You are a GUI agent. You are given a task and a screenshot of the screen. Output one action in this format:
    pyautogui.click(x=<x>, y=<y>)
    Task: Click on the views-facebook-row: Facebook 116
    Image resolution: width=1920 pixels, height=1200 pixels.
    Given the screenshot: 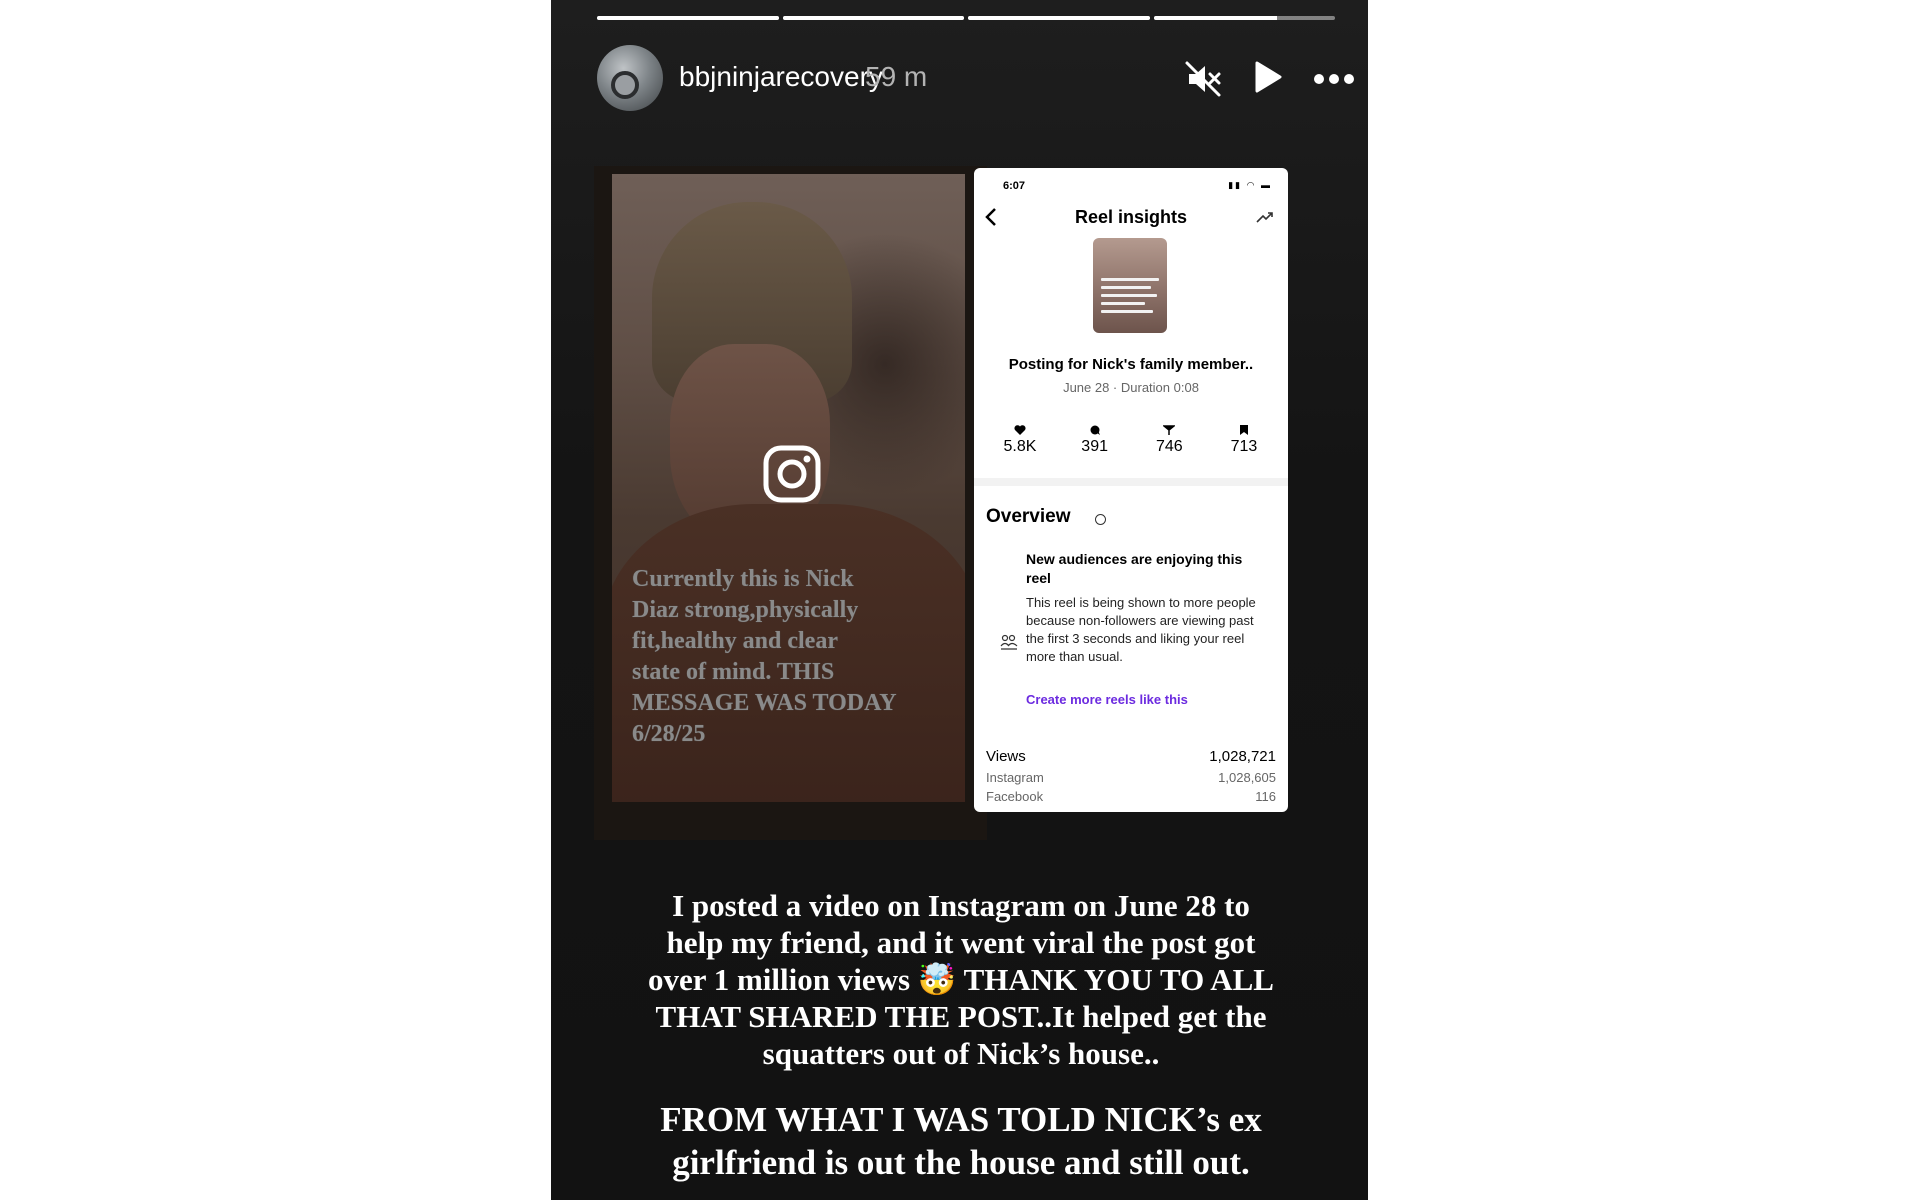 What is the action you would take?
    pyautogui.click(x=1131, y=796)
    